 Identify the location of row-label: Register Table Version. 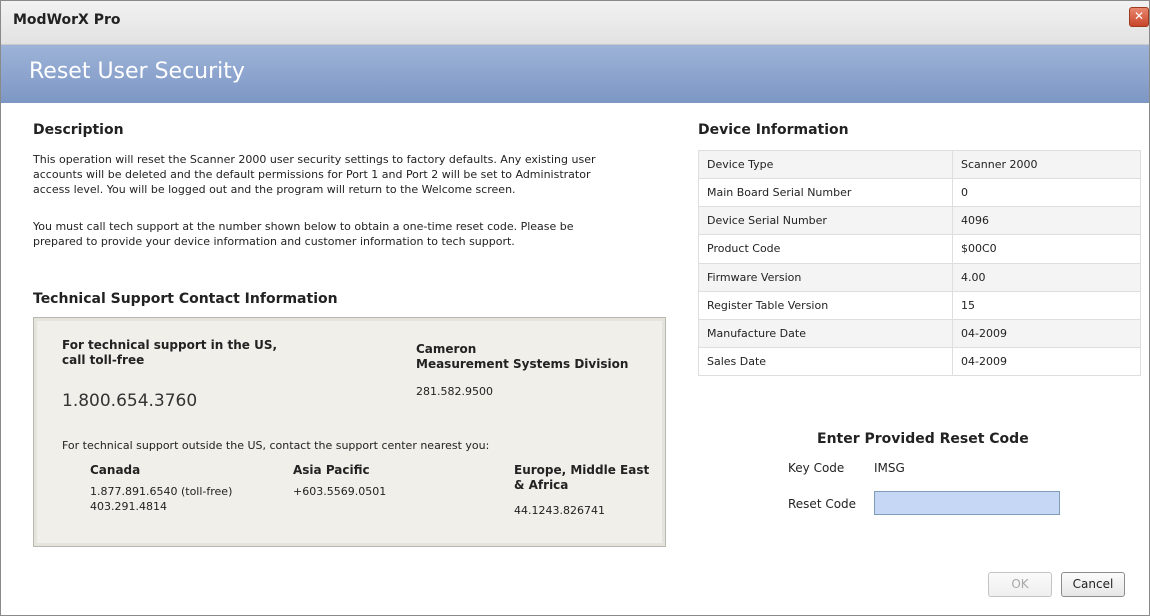
(825, 305).